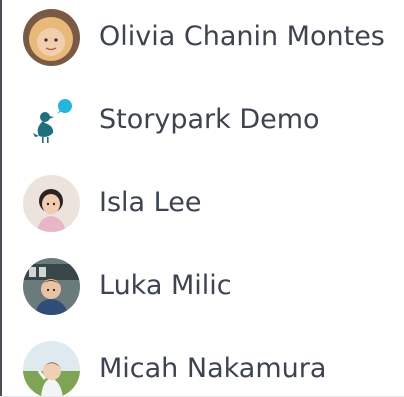  Describe the element at coordinates (51, 120) in the screenshot. I see `storypark-bird-logo-icon` at that location.